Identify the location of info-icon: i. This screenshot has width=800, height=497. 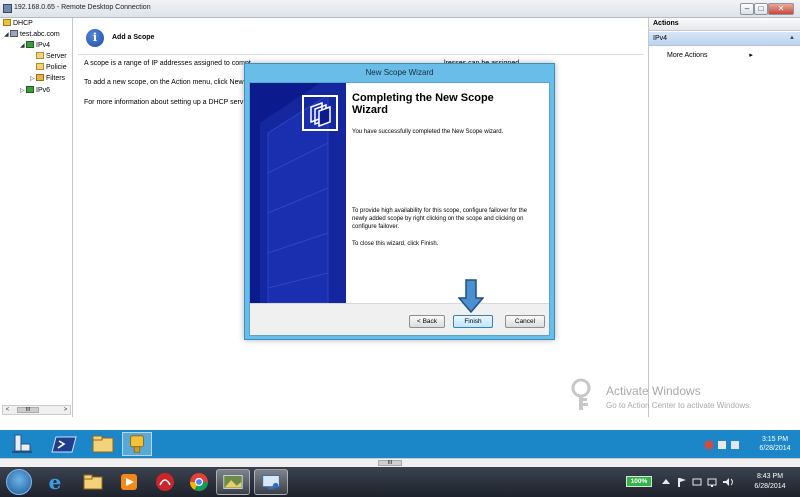
(95, 38).